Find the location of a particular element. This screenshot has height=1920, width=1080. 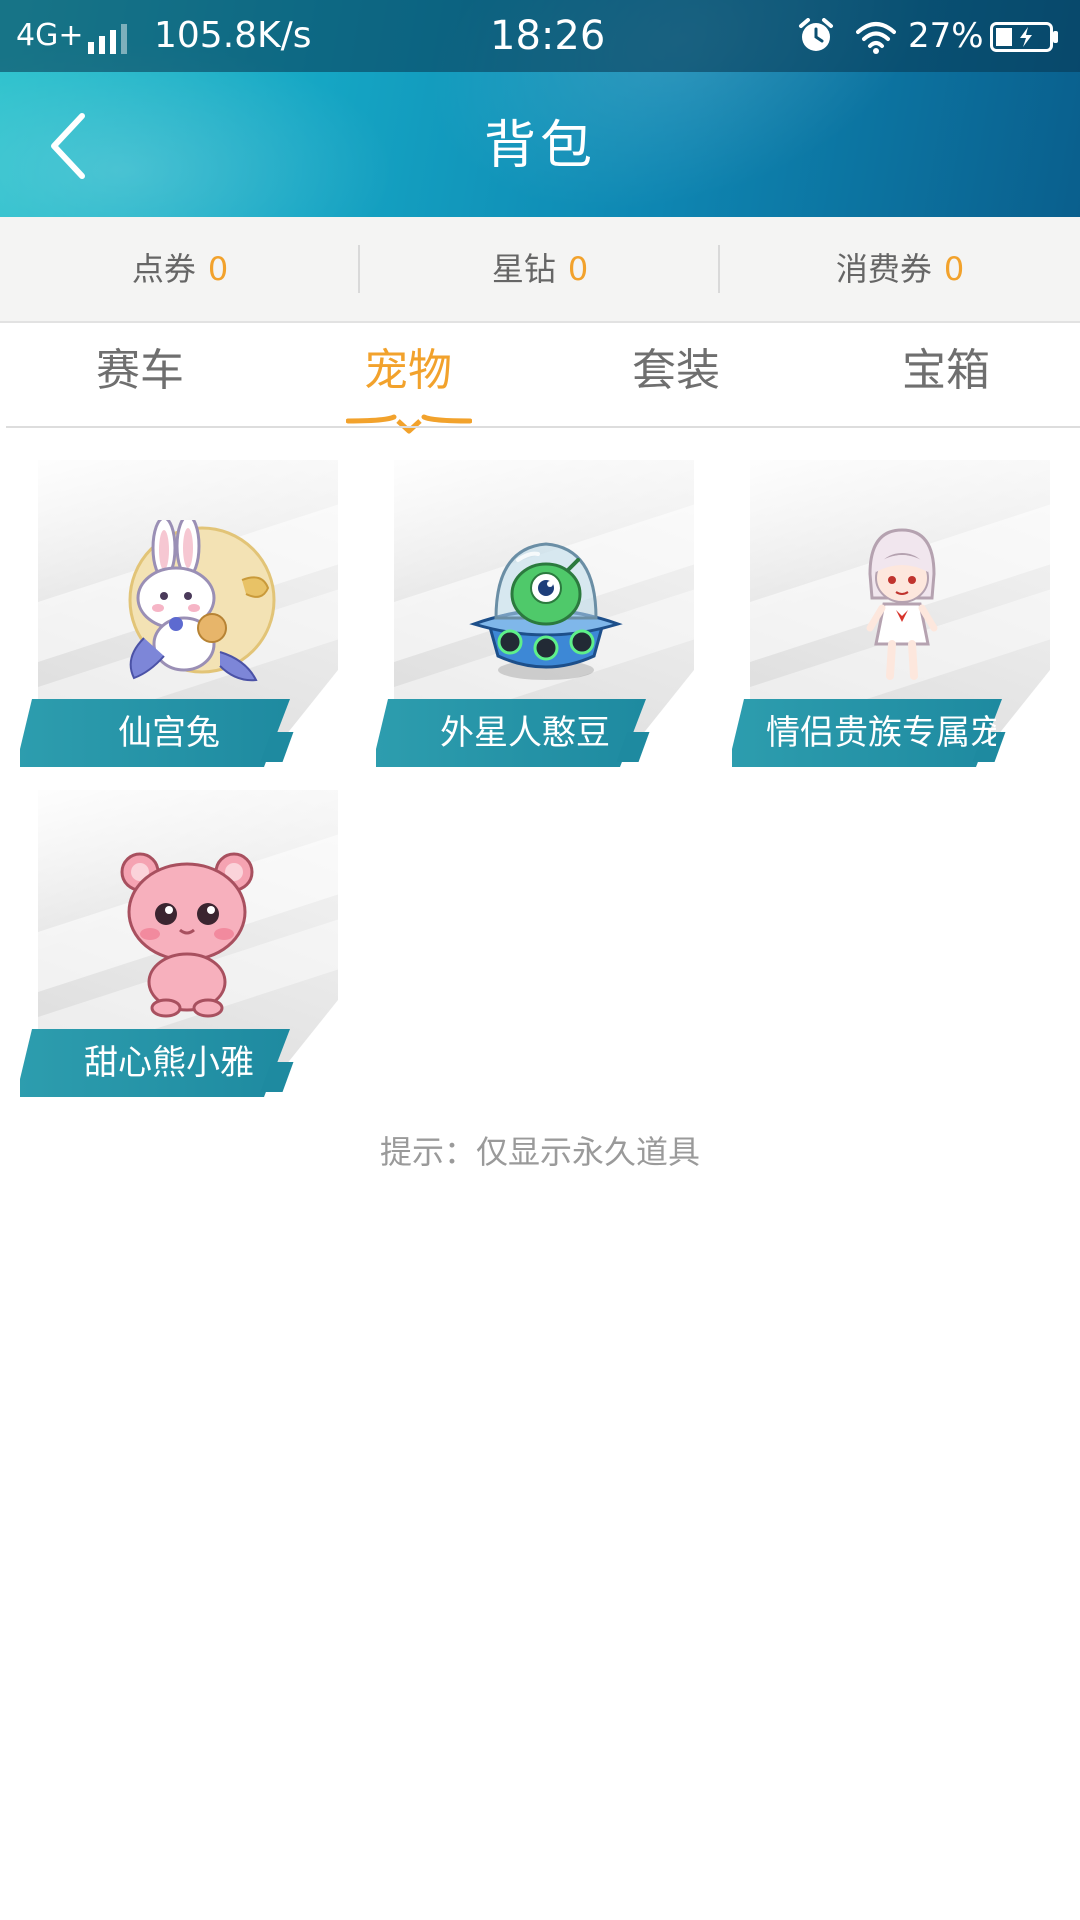

pet-card: 情侣贵族专属宠 is located at coordinates (892, 620).